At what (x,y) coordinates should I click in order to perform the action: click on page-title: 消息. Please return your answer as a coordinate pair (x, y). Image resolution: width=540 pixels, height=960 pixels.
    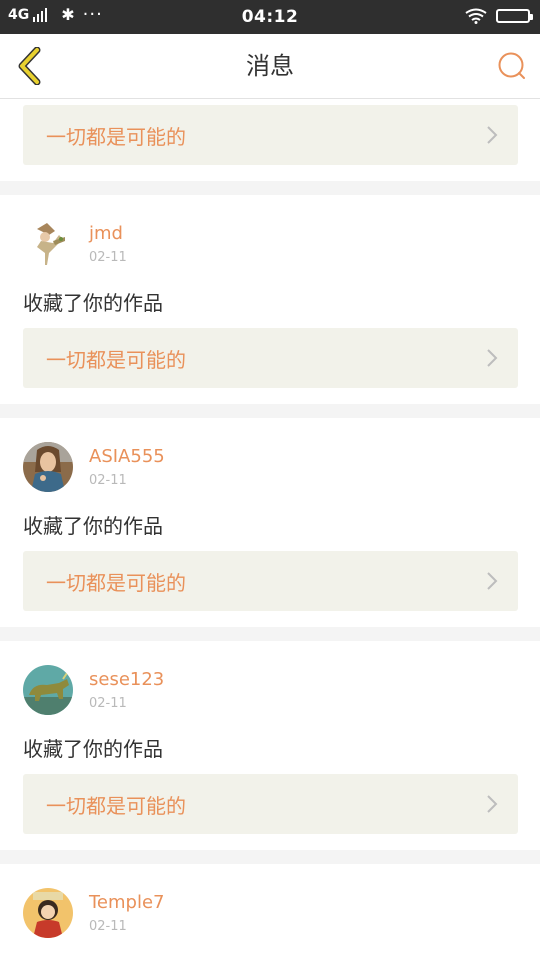
    Looking at the image, I should click on (270, 66).